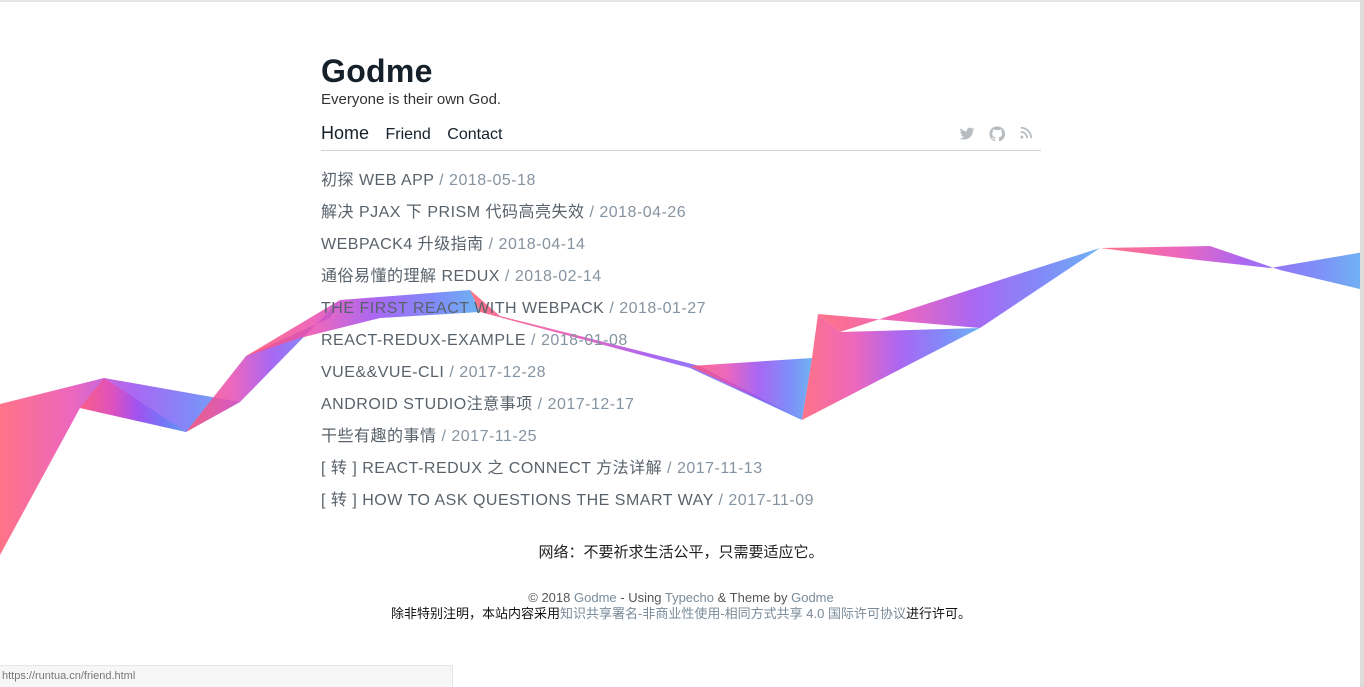  What do you see at coordinates (681, 373) in the screenshot?
I see `list-item: VUE&&VUE-CLI / 2017-12-28` at bounding box center [681, 373].